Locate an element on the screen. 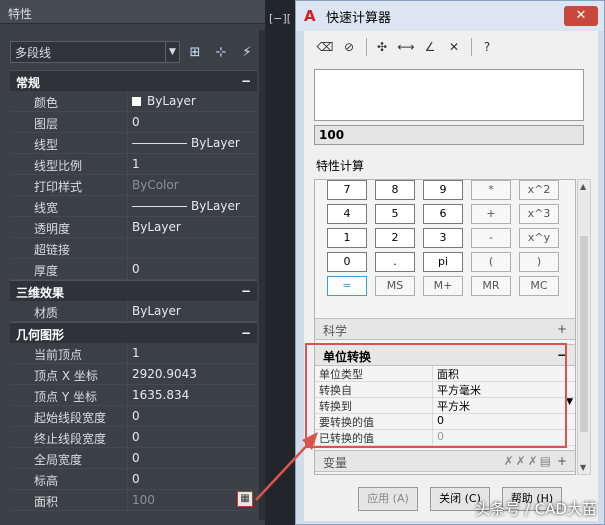 This screenshot has width=605, height=525. arrow-line is located at coordinates (284, 470).